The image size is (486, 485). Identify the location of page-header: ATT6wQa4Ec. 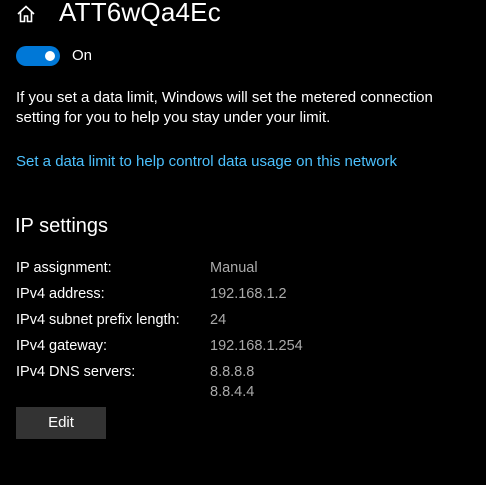
(243, 15).